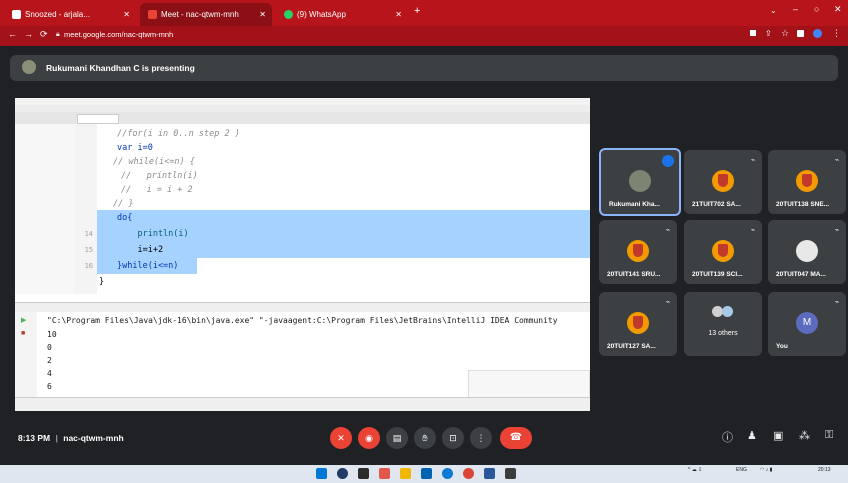 This screenshot has height=483, width=848. What do you see at coordinates (417, 11) in the screenshot?
I see `new-tab-icon: +` at bounding box center [417, 11].